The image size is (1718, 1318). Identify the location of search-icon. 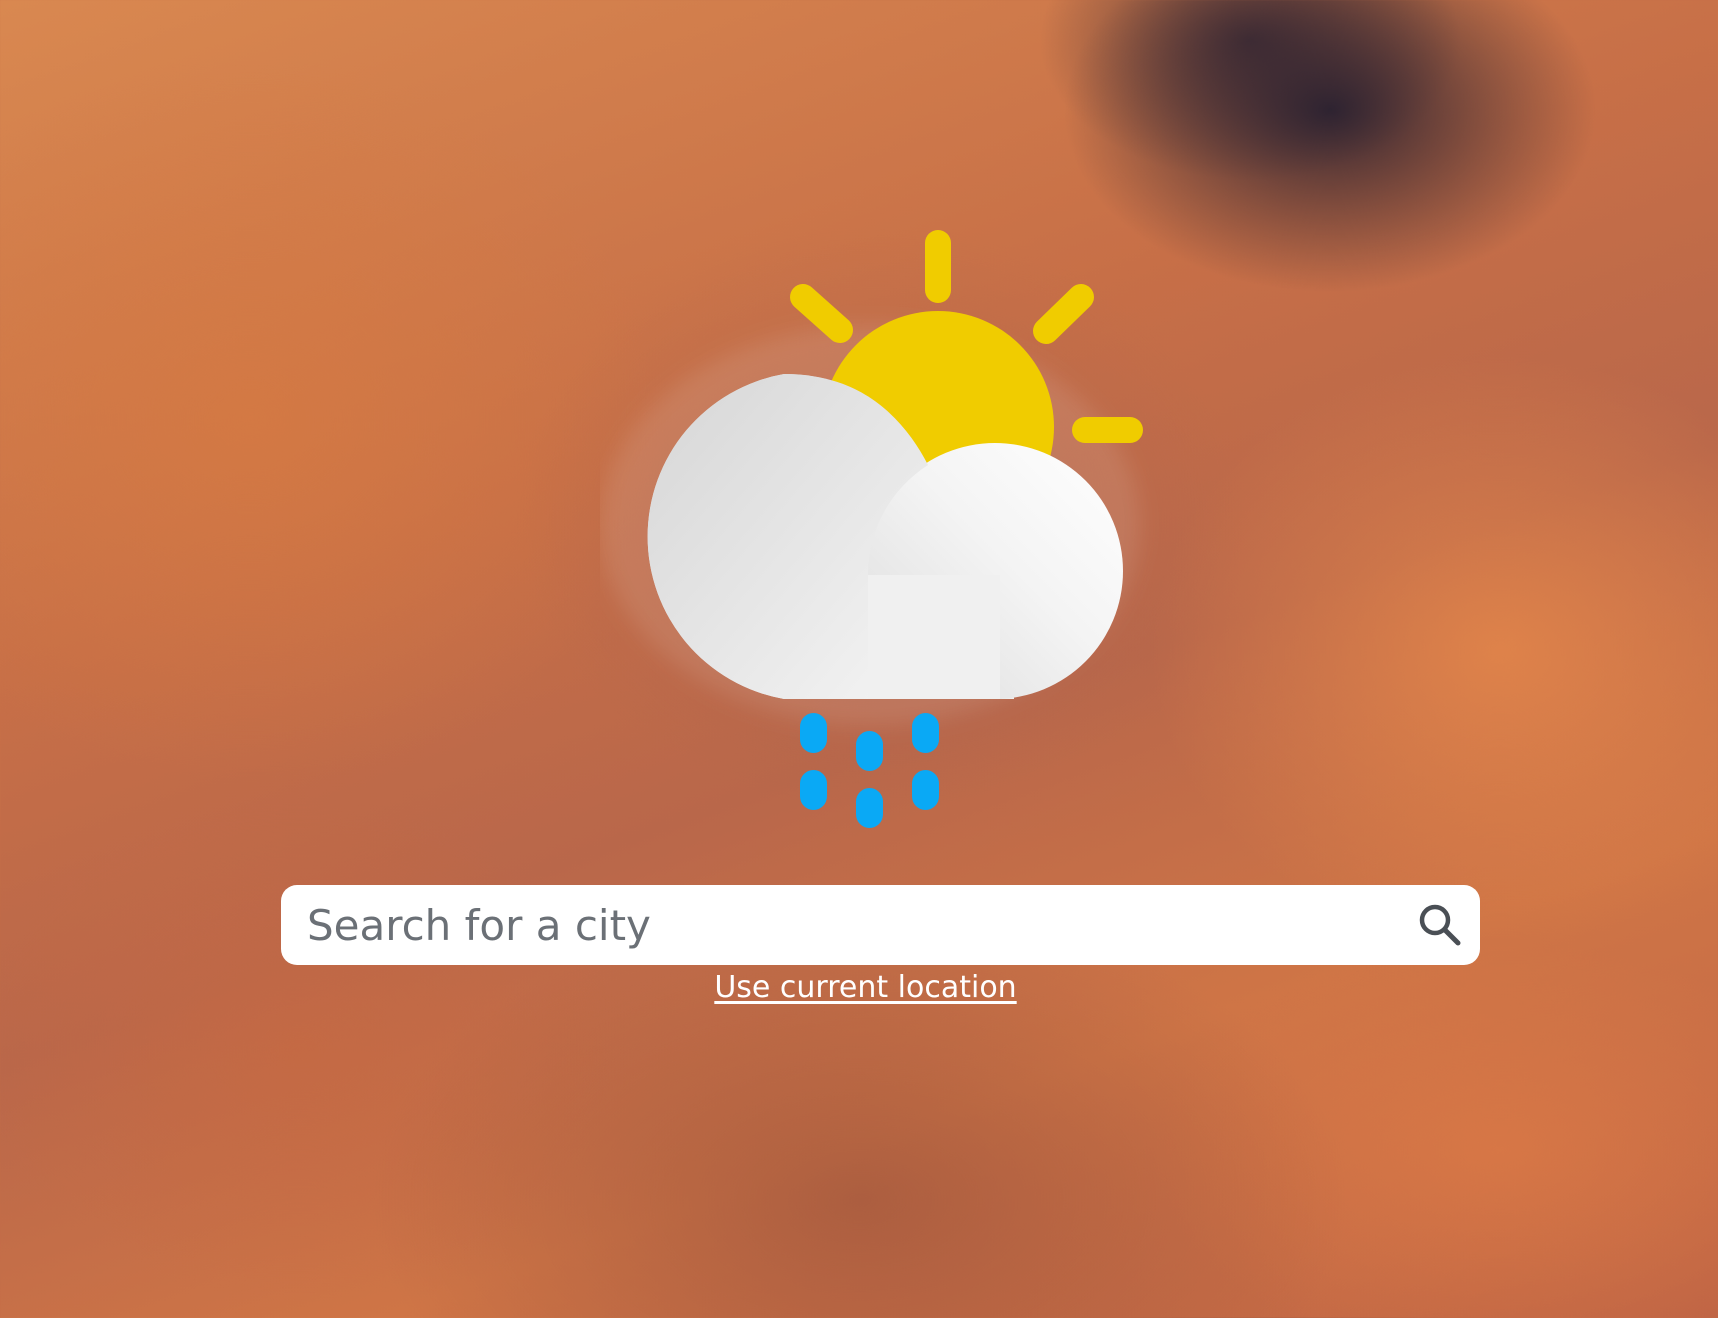
(1440, 925).